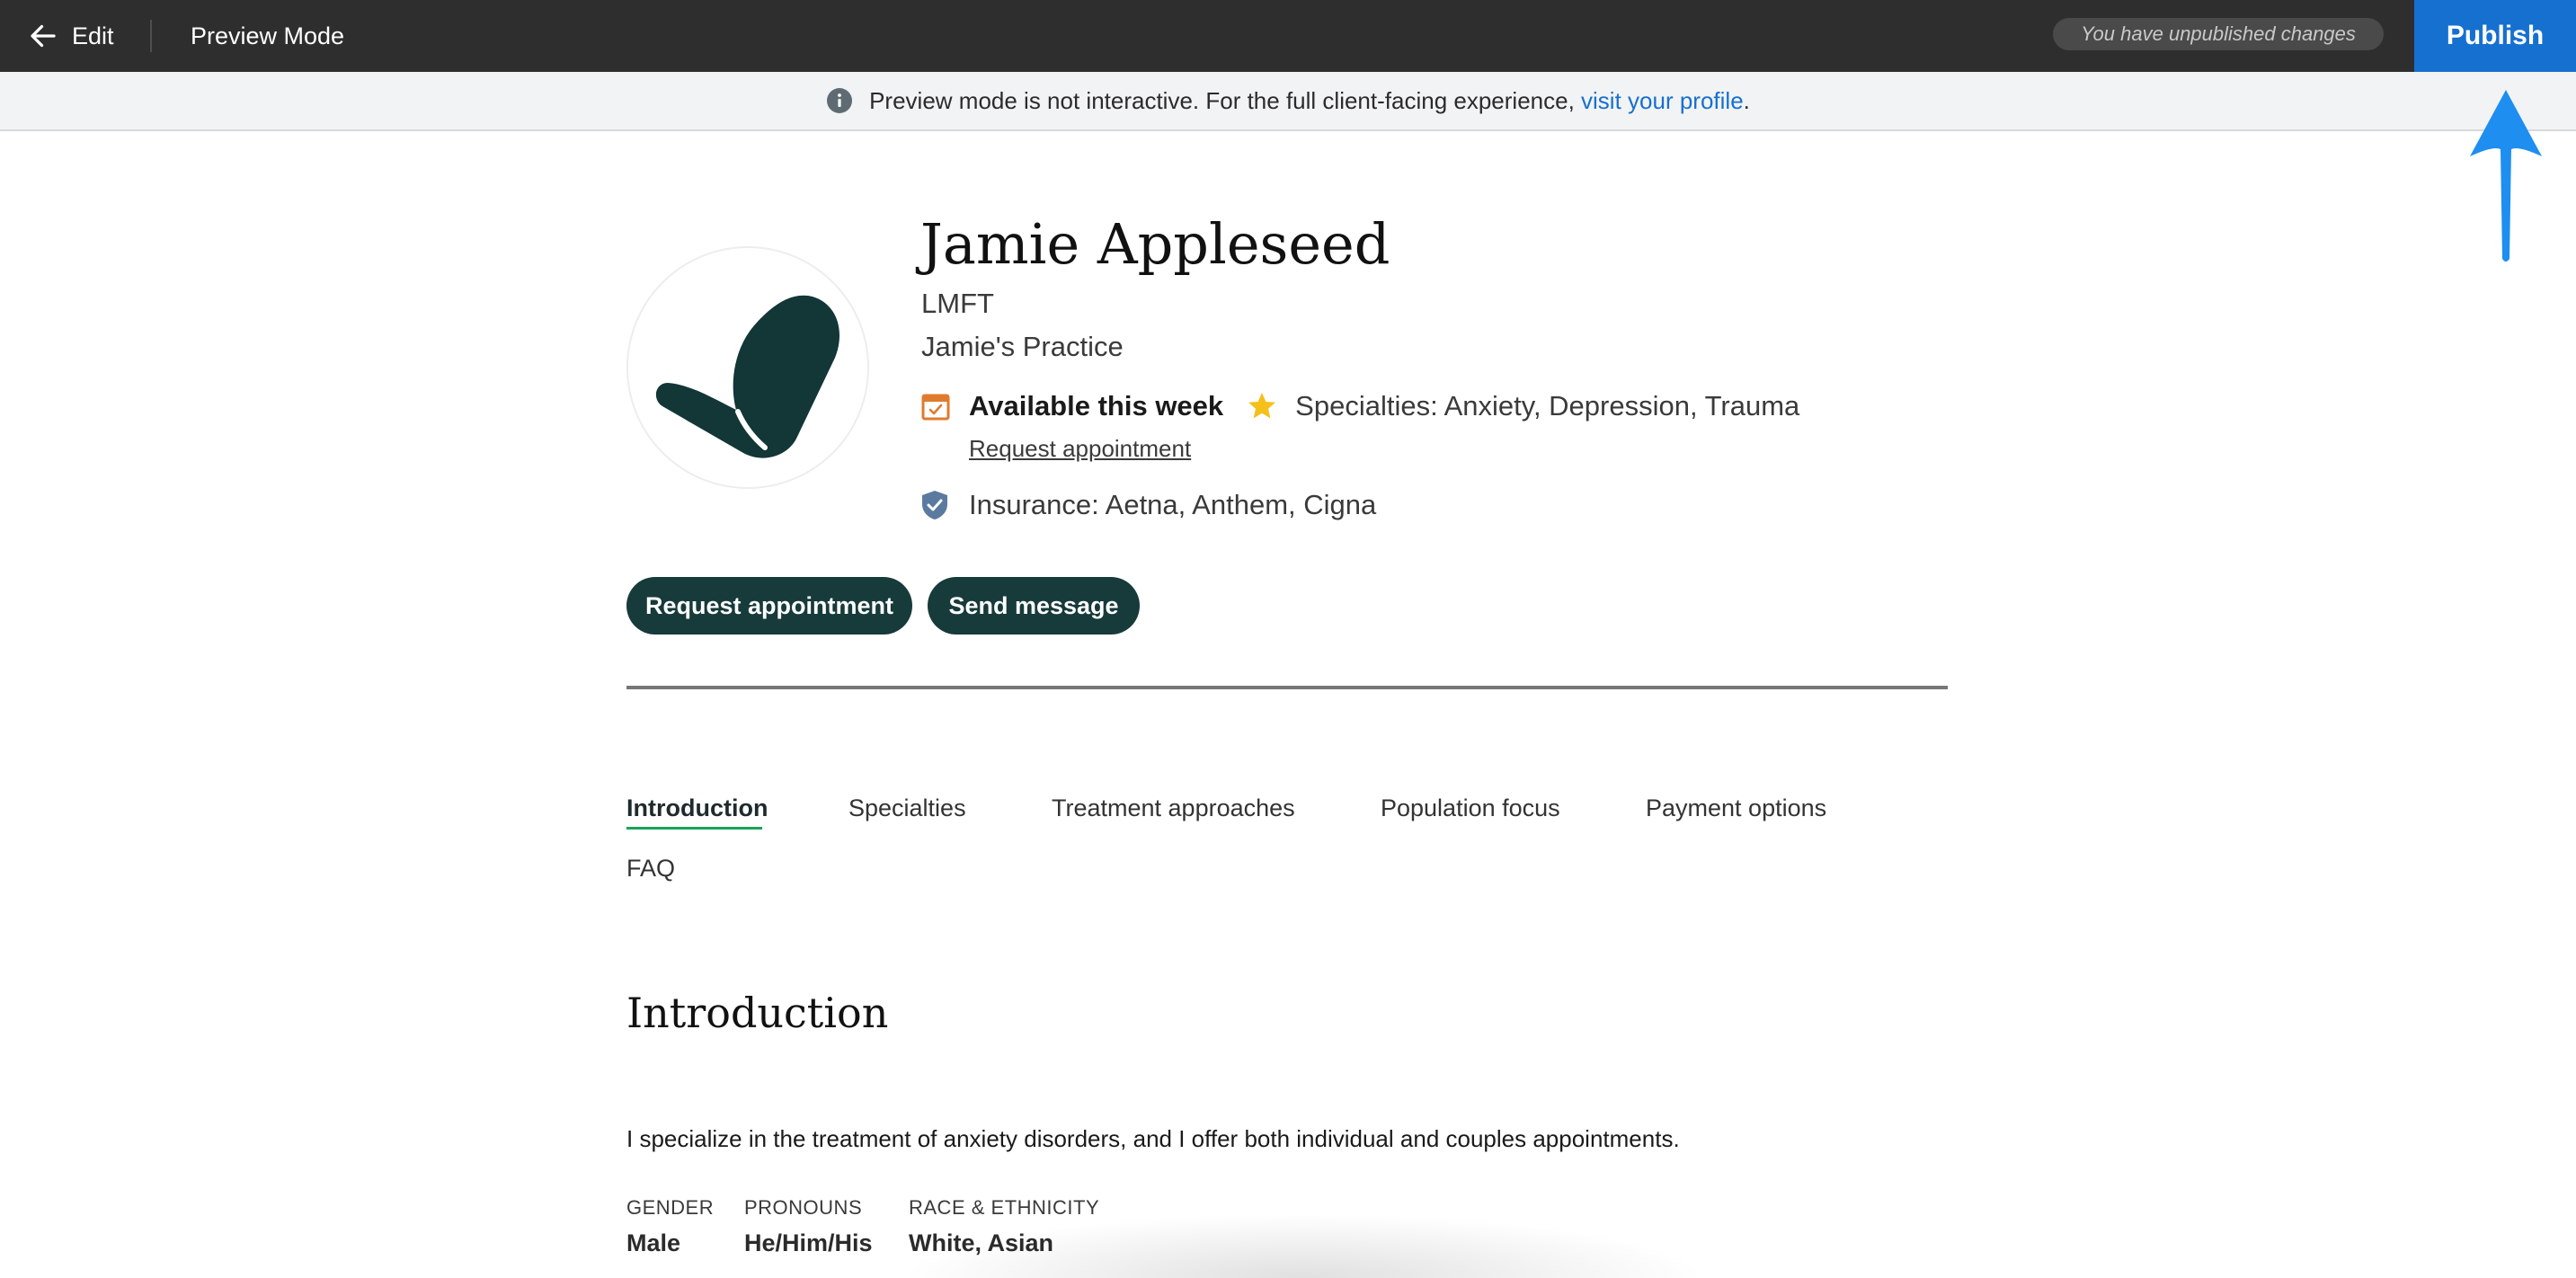  I want to click on arrow-left-icon, so click(43, 36).